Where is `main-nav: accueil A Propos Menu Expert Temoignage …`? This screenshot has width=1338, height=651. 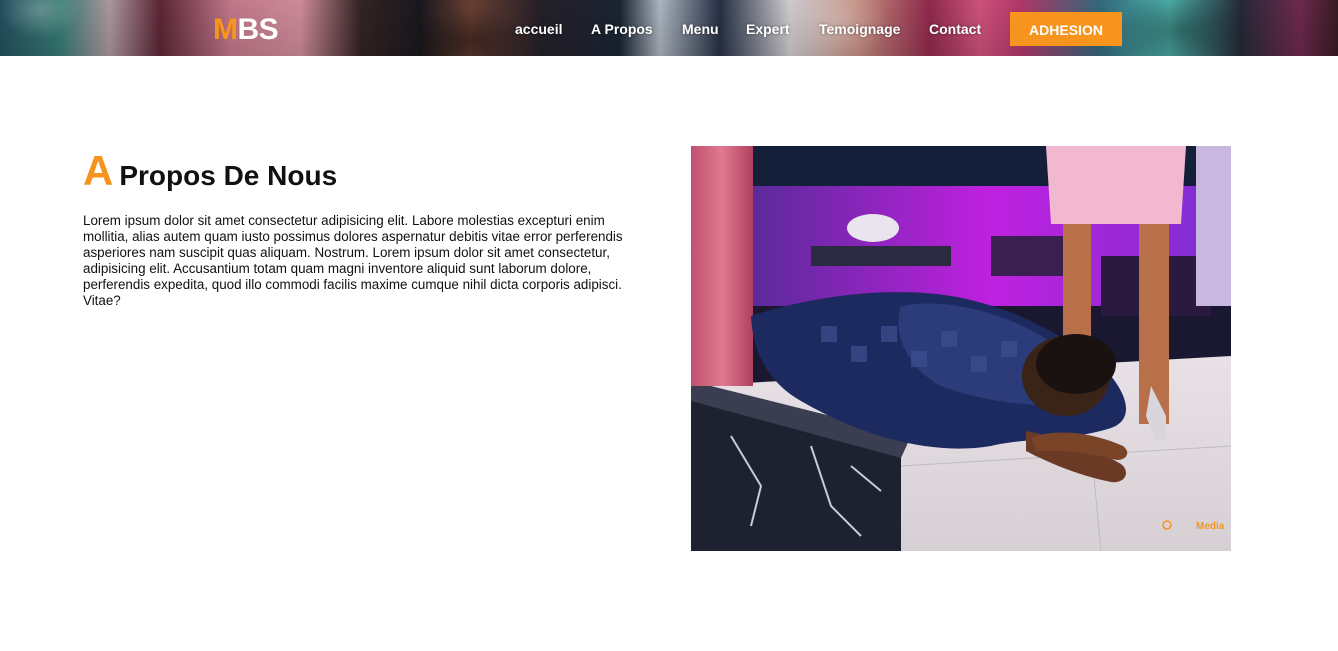
main-nav: accueil A Propos Menu Expert Temoignage … is located at coordinates (669, 30).